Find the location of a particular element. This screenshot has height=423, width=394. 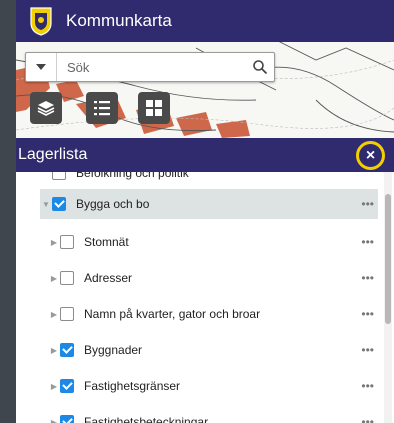

collapse-caret-icon: ▼ is located at coordinates (46, 204).